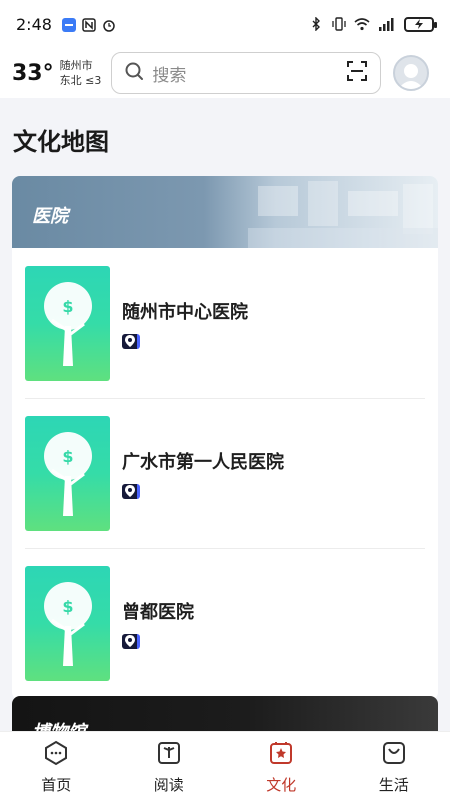  I want to click on vibrate-icon, so click(339, 24).